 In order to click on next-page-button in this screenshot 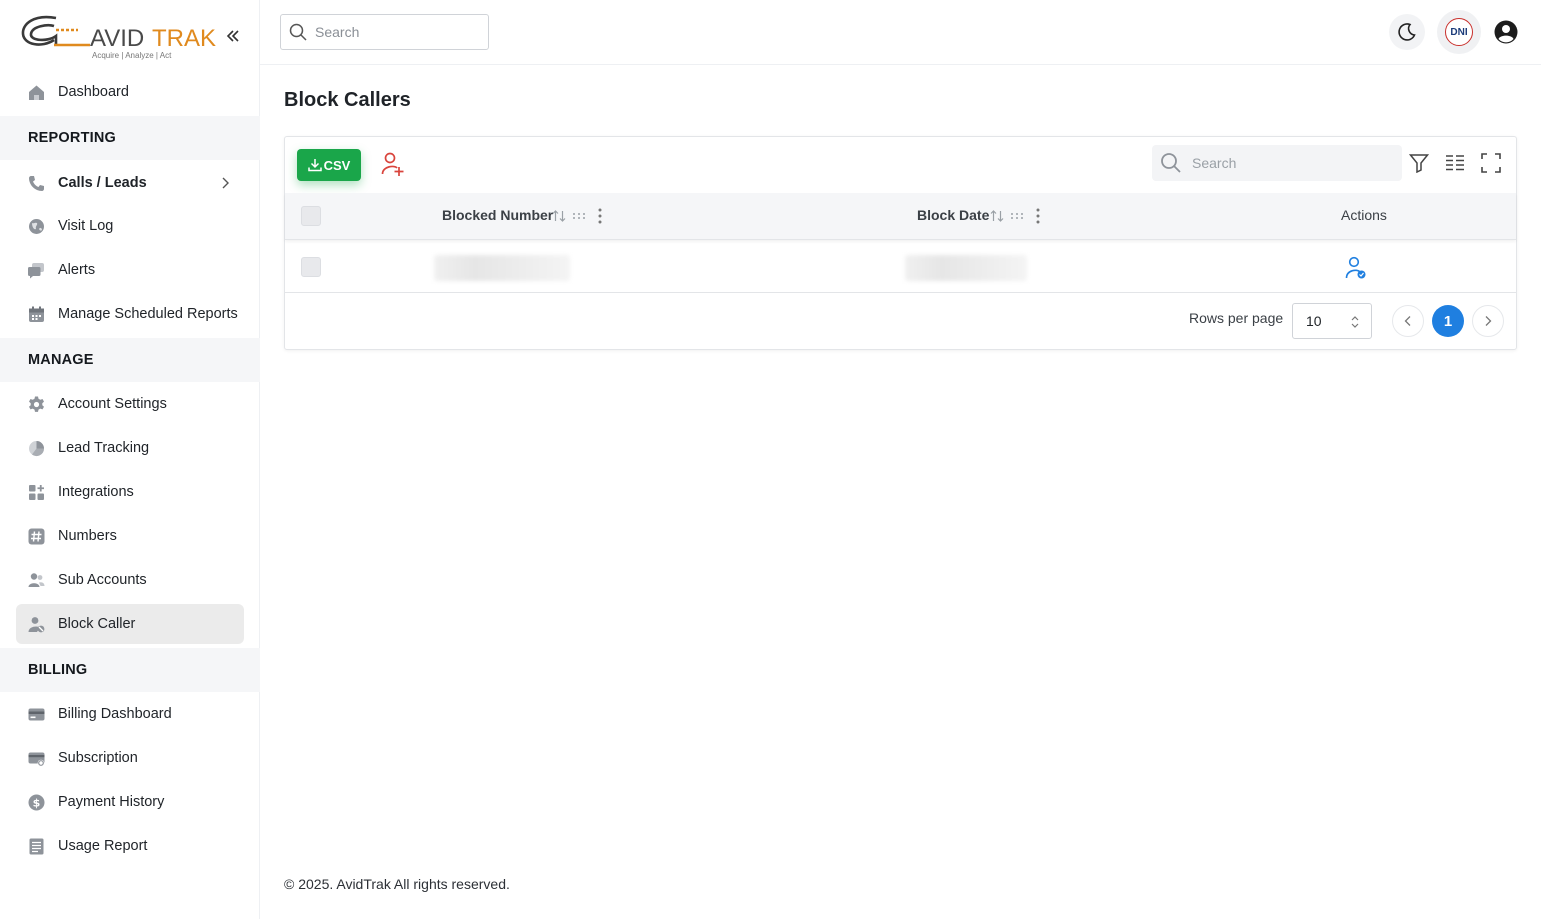, I will do `click(1488, 321)`.